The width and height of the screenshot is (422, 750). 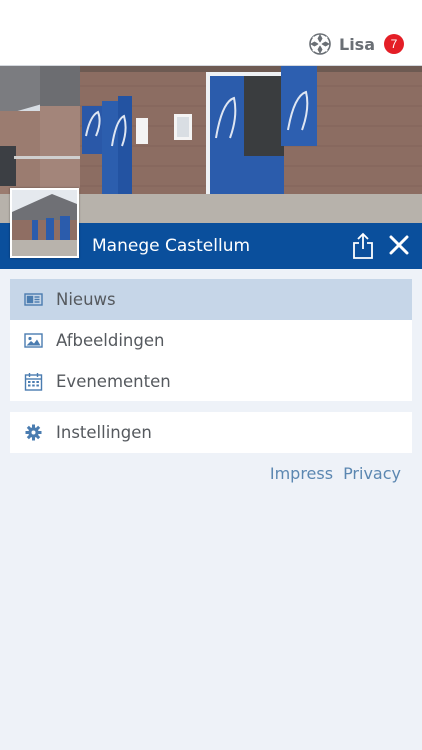 I want to click on user-name: Lisa, so click(x=357, y=44).